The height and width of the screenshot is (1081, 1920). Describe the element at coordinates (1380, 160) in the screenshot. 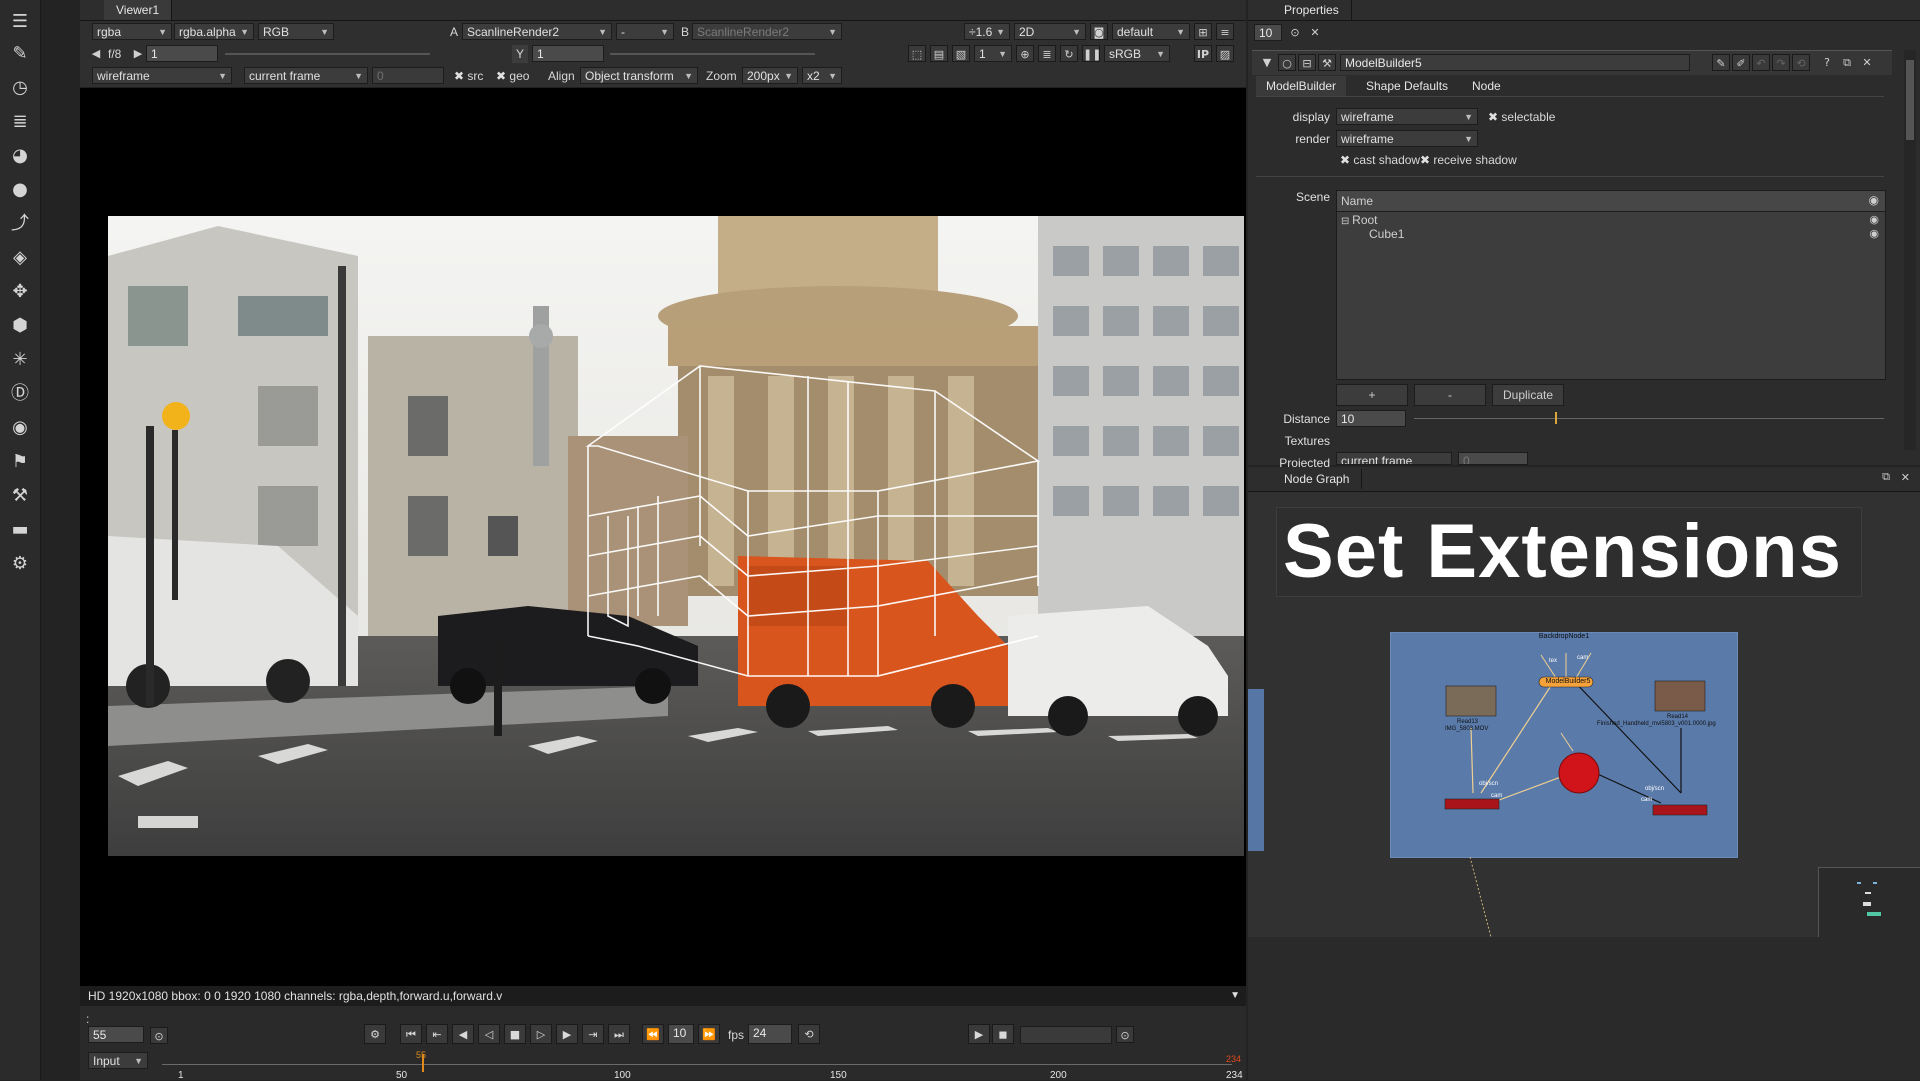

I see `cast-shadow-checkbox: ✖ cast shadow` at that location.